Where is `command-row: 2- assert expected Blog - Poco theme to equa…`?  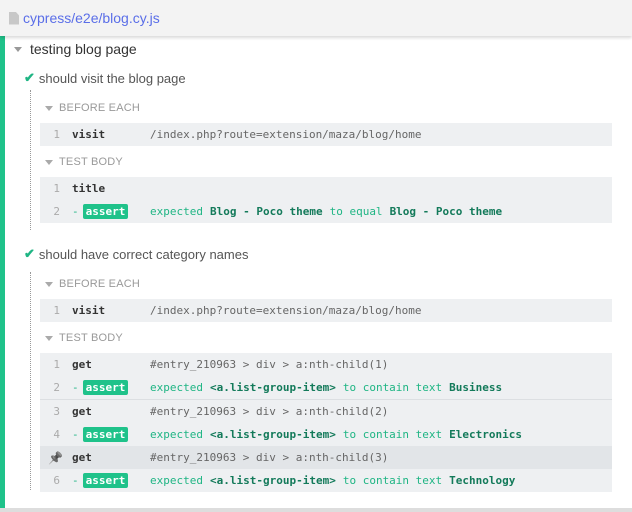
command-row: 2- assert expected Blog - Poco theme to equa… is located at coordinates (326, 211).